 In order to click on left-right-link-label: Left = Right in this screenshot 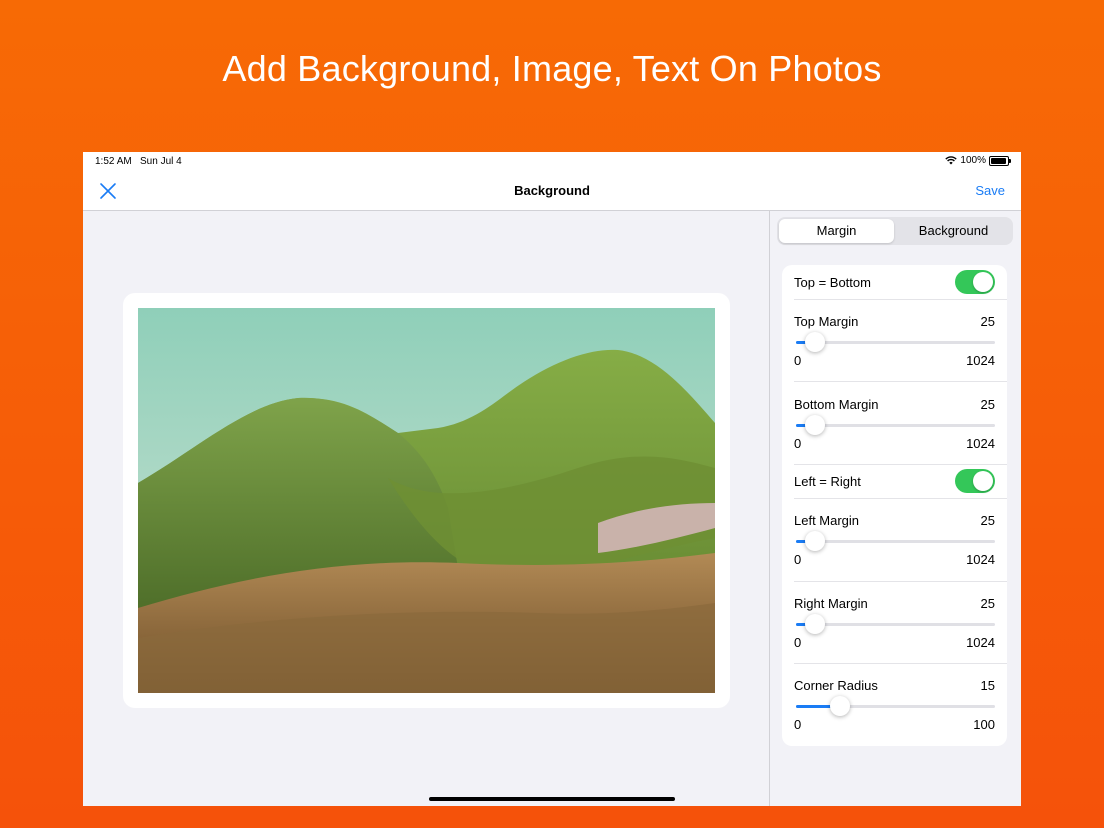, I will do `click(827, 481)`.